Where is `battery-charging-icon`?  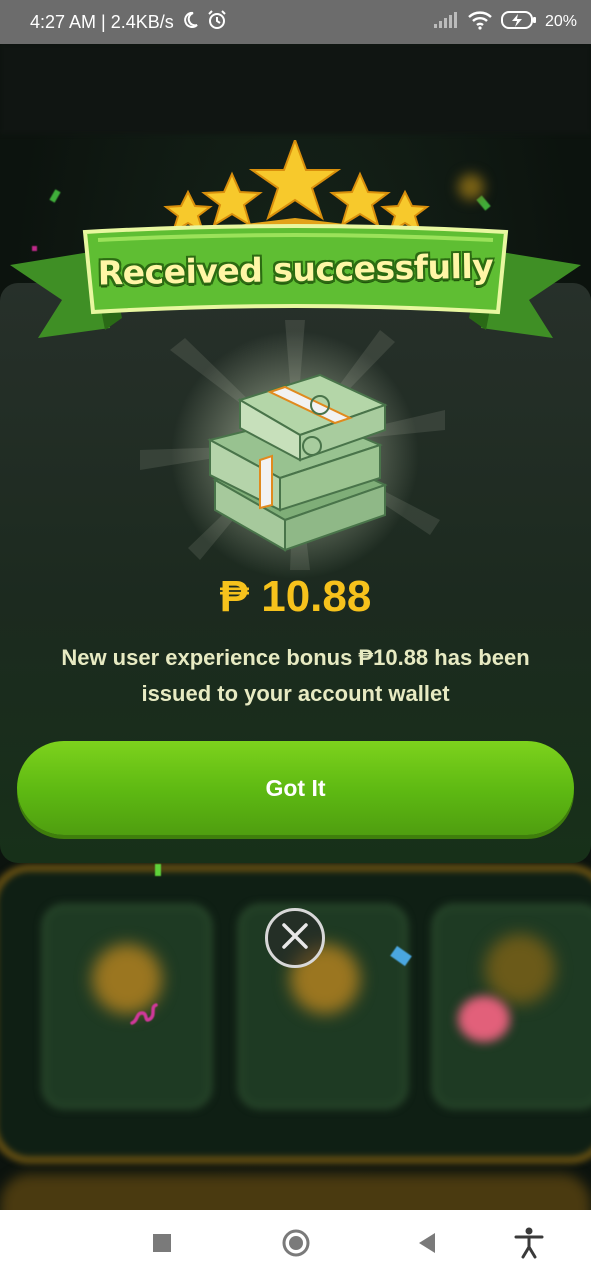
battery-charging-icon is located at coordinates (518, 22).